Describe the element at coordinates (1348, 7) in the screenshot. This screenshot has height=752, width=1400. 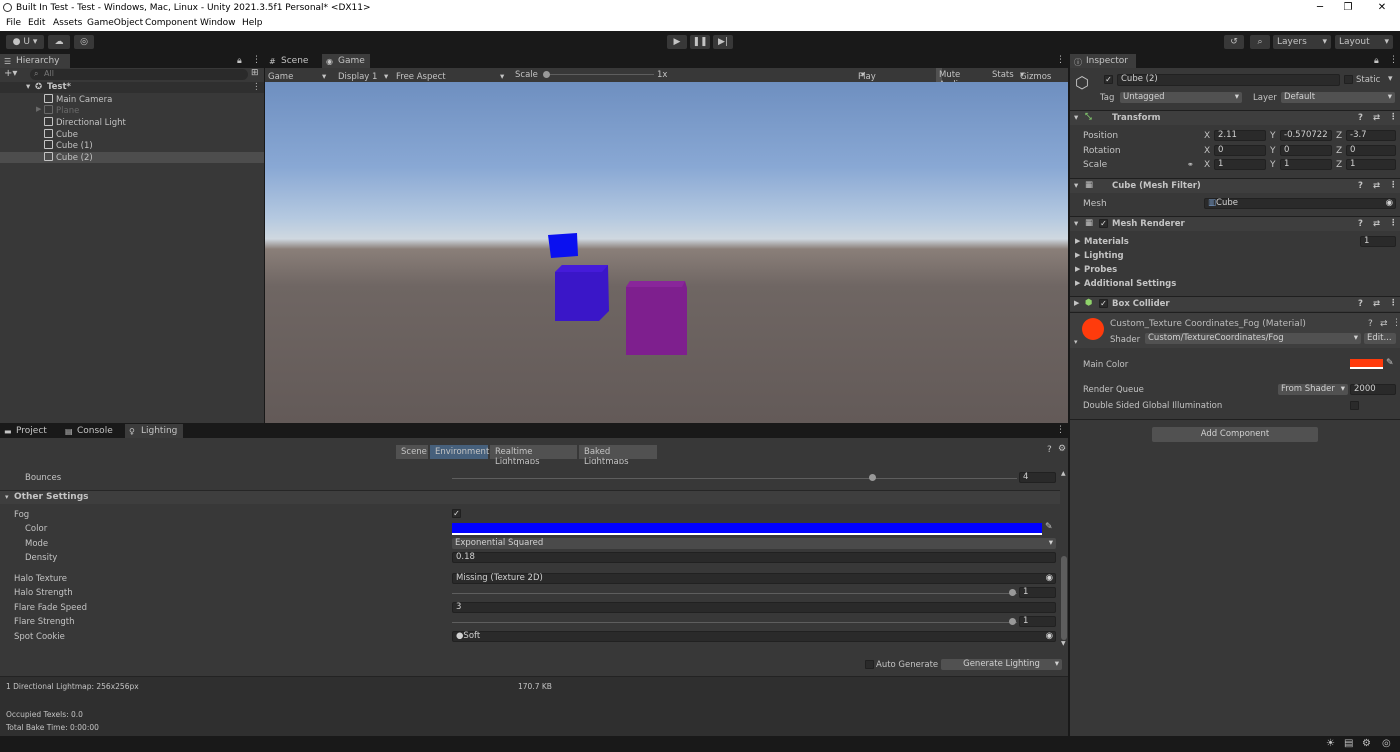
I see `maximize-button: ❐` at that location.